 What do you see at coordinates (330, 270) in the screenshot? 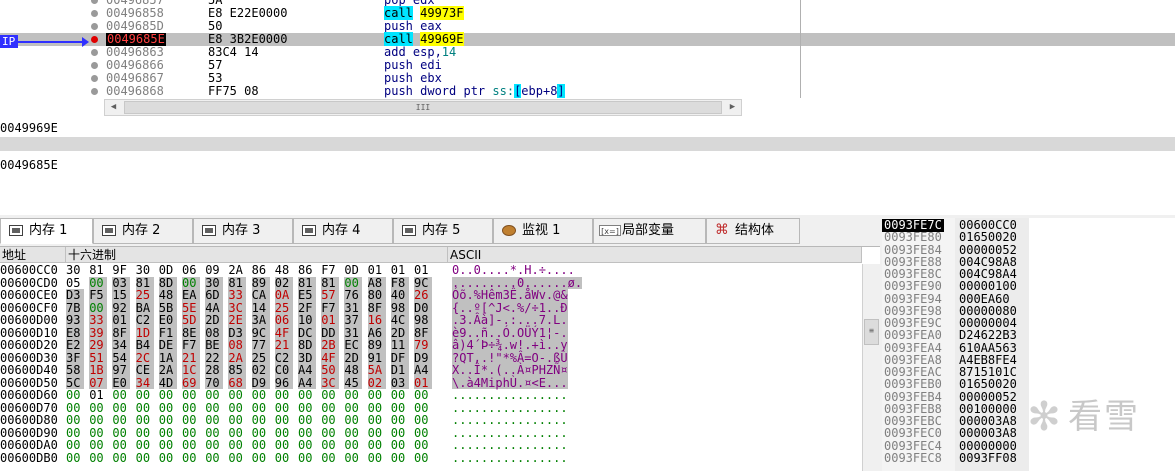
I see `dump-byte: F7` at bounding box center [330, 270].